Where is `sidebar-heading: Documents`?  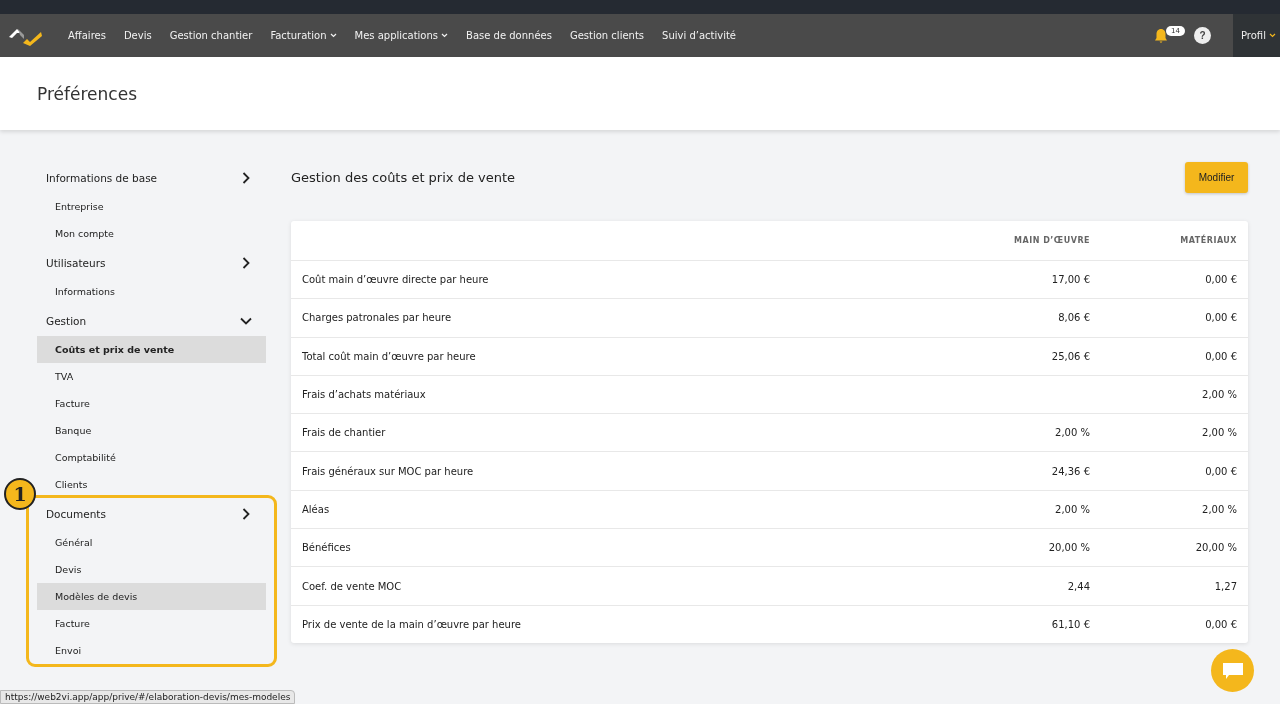 sidebar-heading: Documents is located at coordinates (76, 513).